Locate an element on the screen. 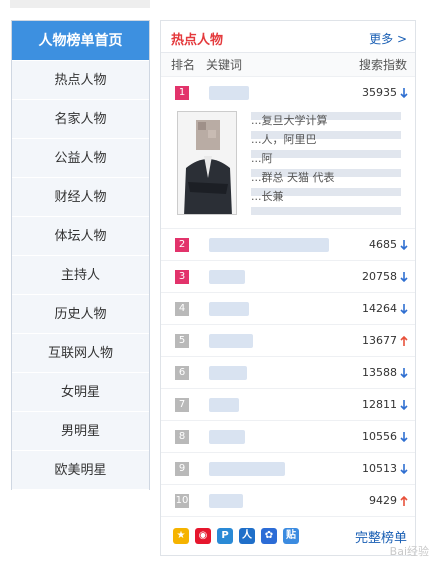  sidebar-item-internet: 互联网人物 is located at coordinates (80, 353).